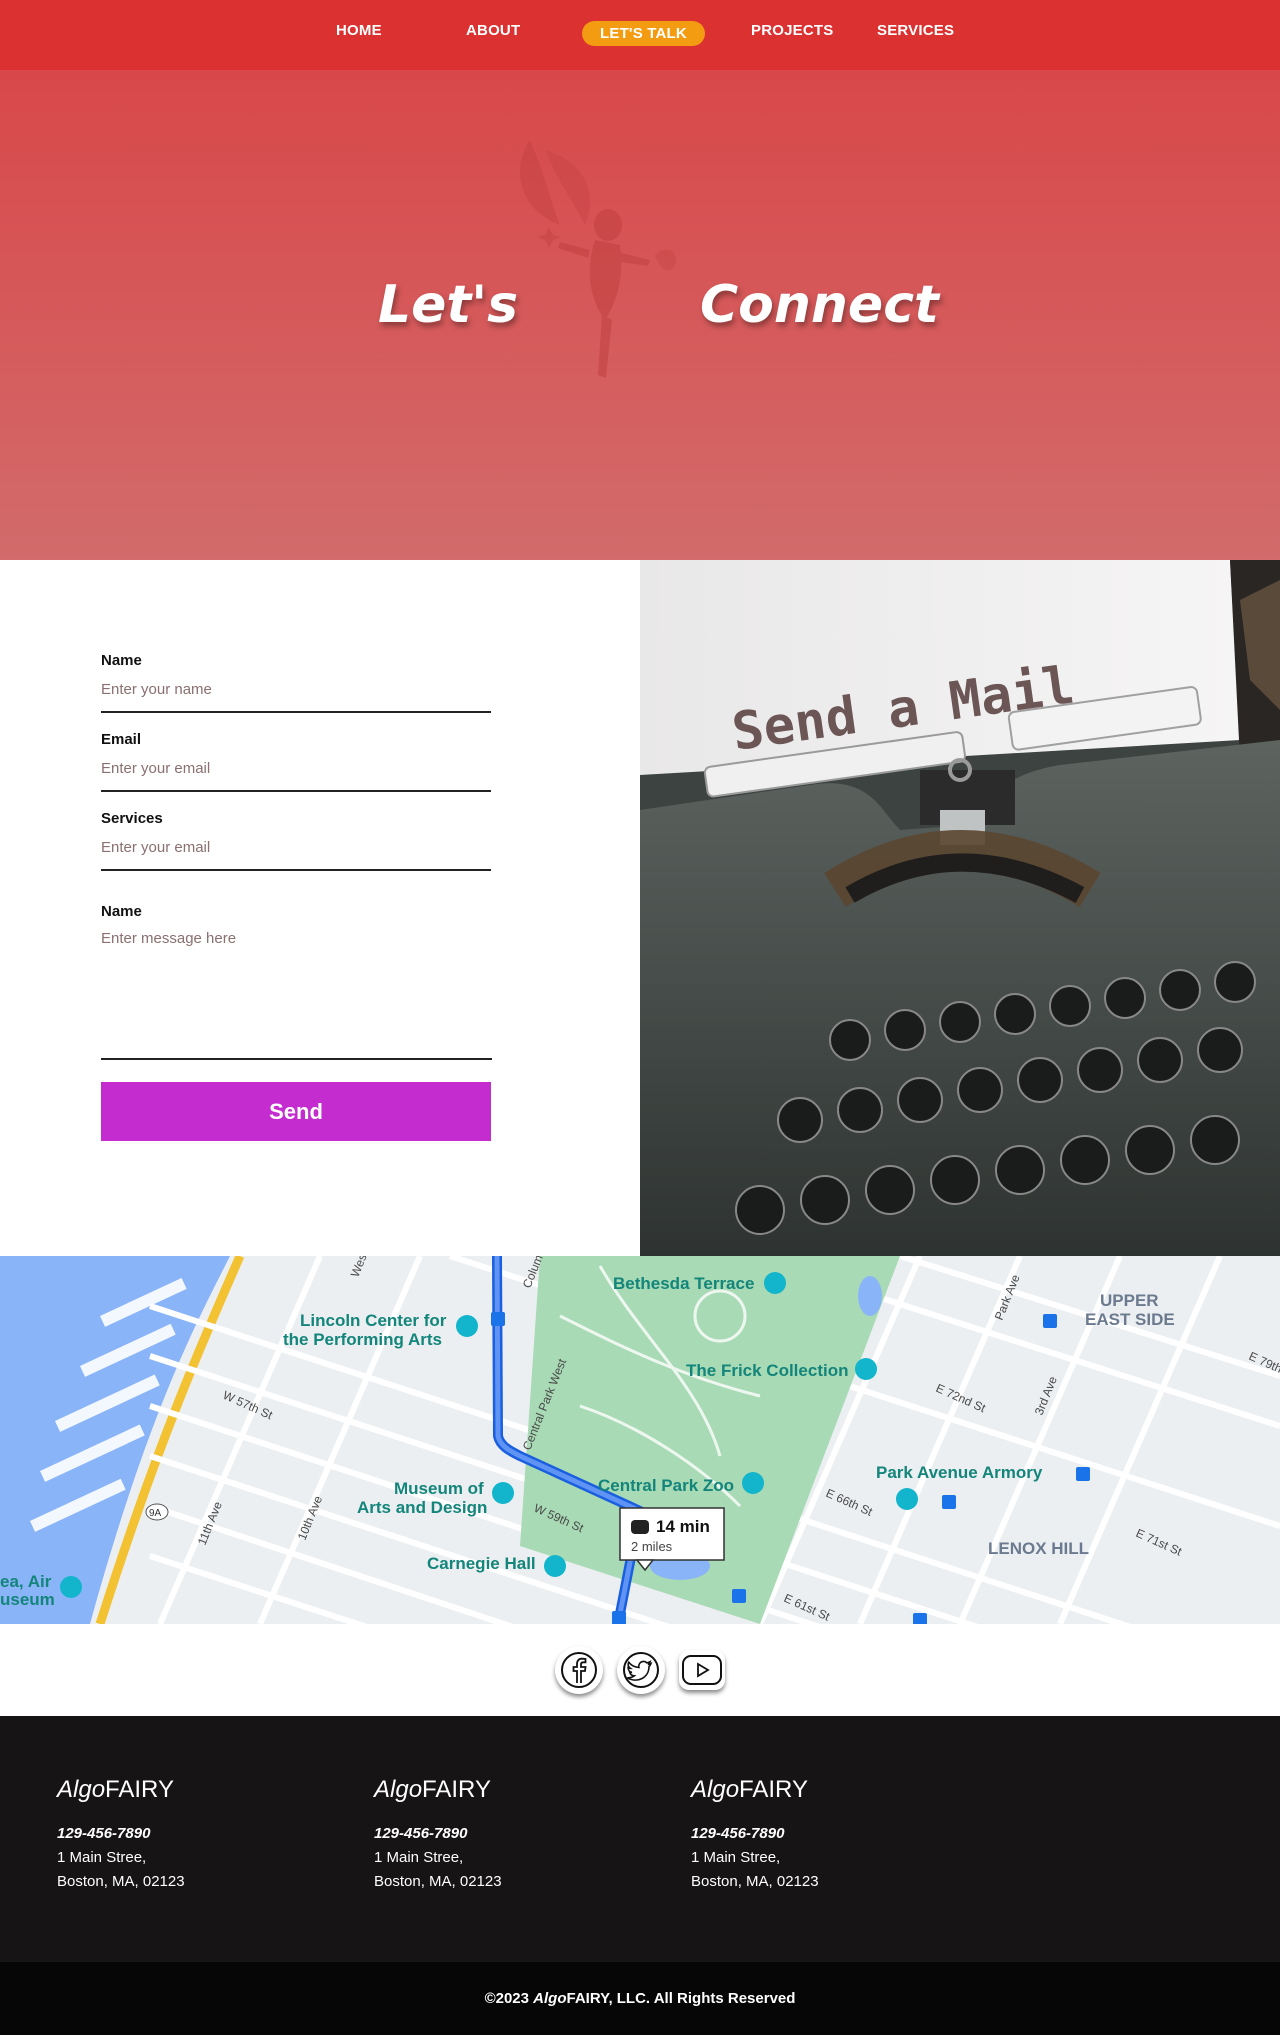 Image resolution: width=1280 pixels, height=2035 pixels. Describe the element at coordinates (439, 1488) in the screenshot. I see `map-label-mad-1: Museum of` at that location.